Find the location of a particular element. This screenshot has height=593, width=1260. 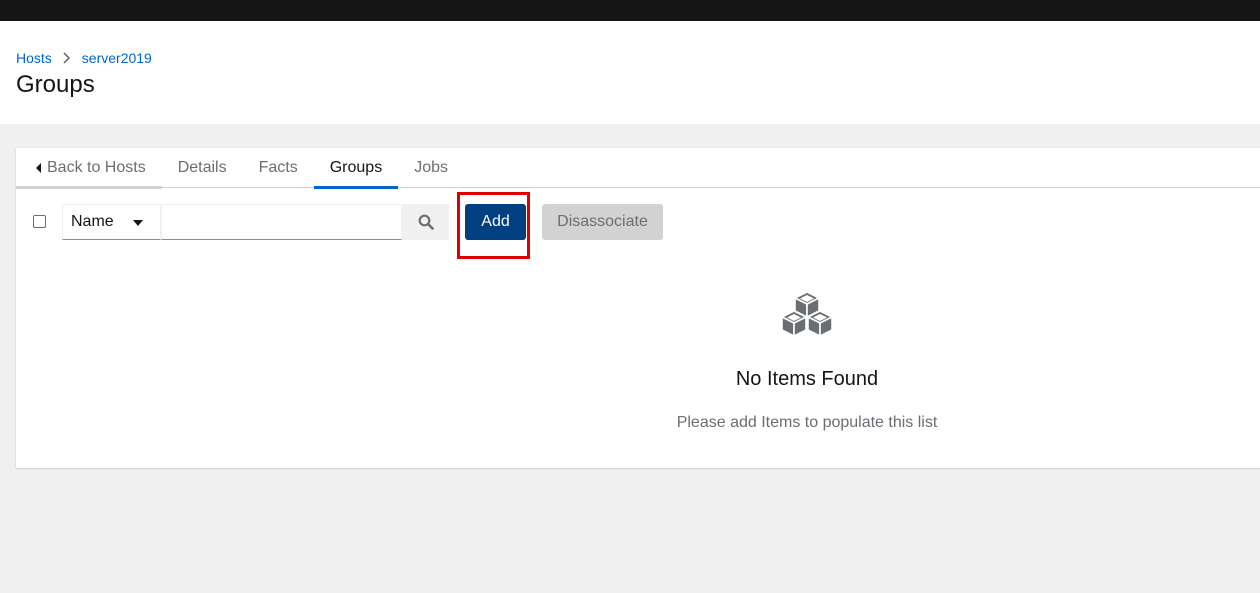

tab-details: Details is located at coordinates (202, 168).